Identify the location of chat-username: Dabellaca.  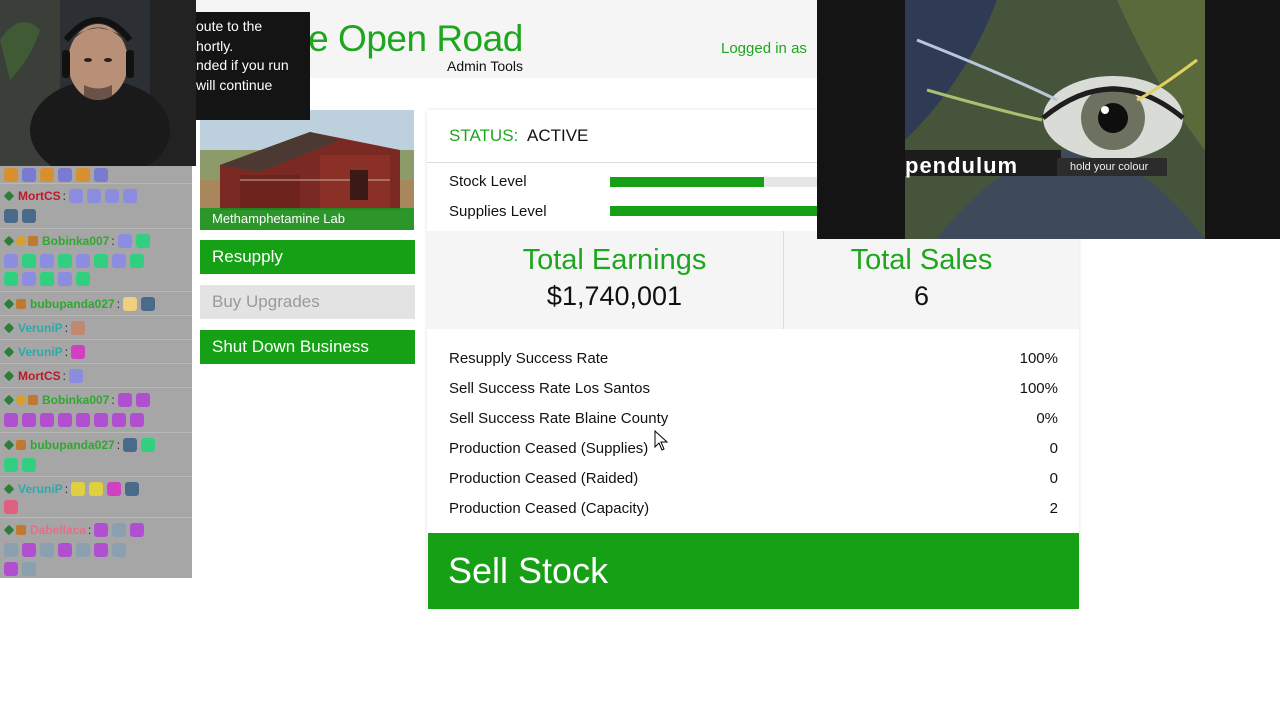
(58, 530).